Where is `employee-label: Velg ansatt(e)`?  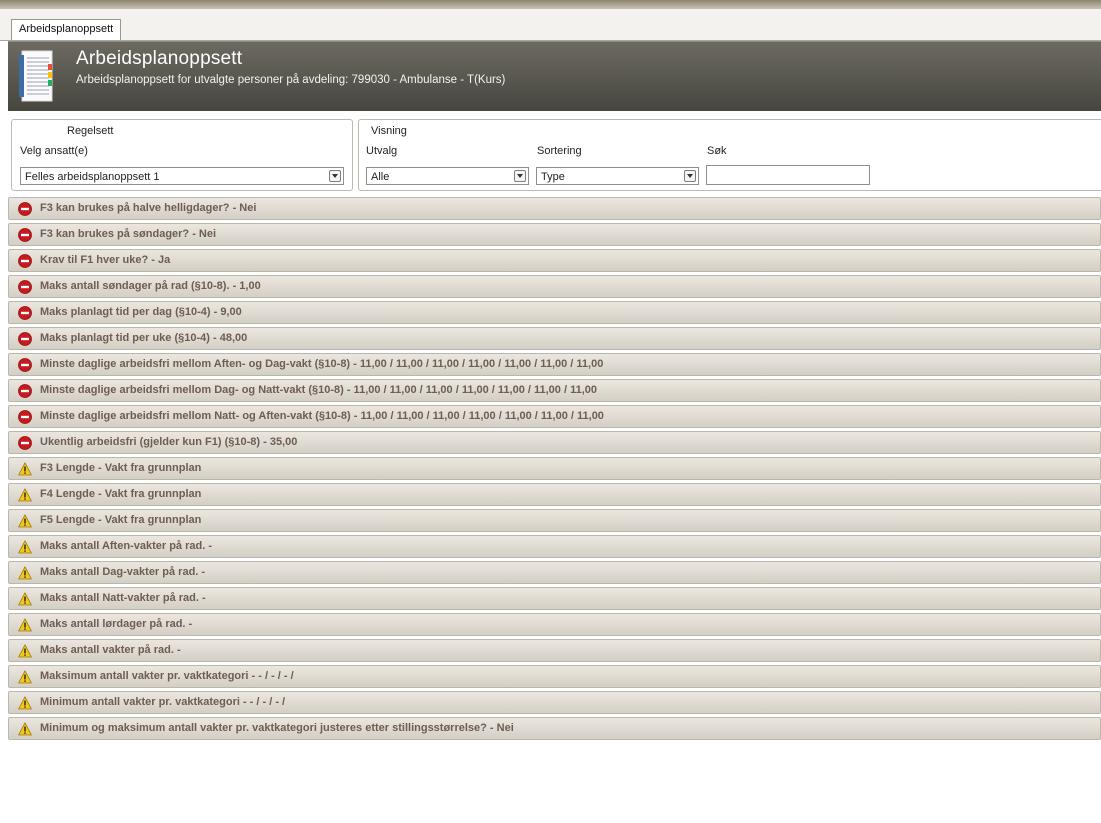 employee-label: Velg ansatt(e) is located at coordinates (54, 151).